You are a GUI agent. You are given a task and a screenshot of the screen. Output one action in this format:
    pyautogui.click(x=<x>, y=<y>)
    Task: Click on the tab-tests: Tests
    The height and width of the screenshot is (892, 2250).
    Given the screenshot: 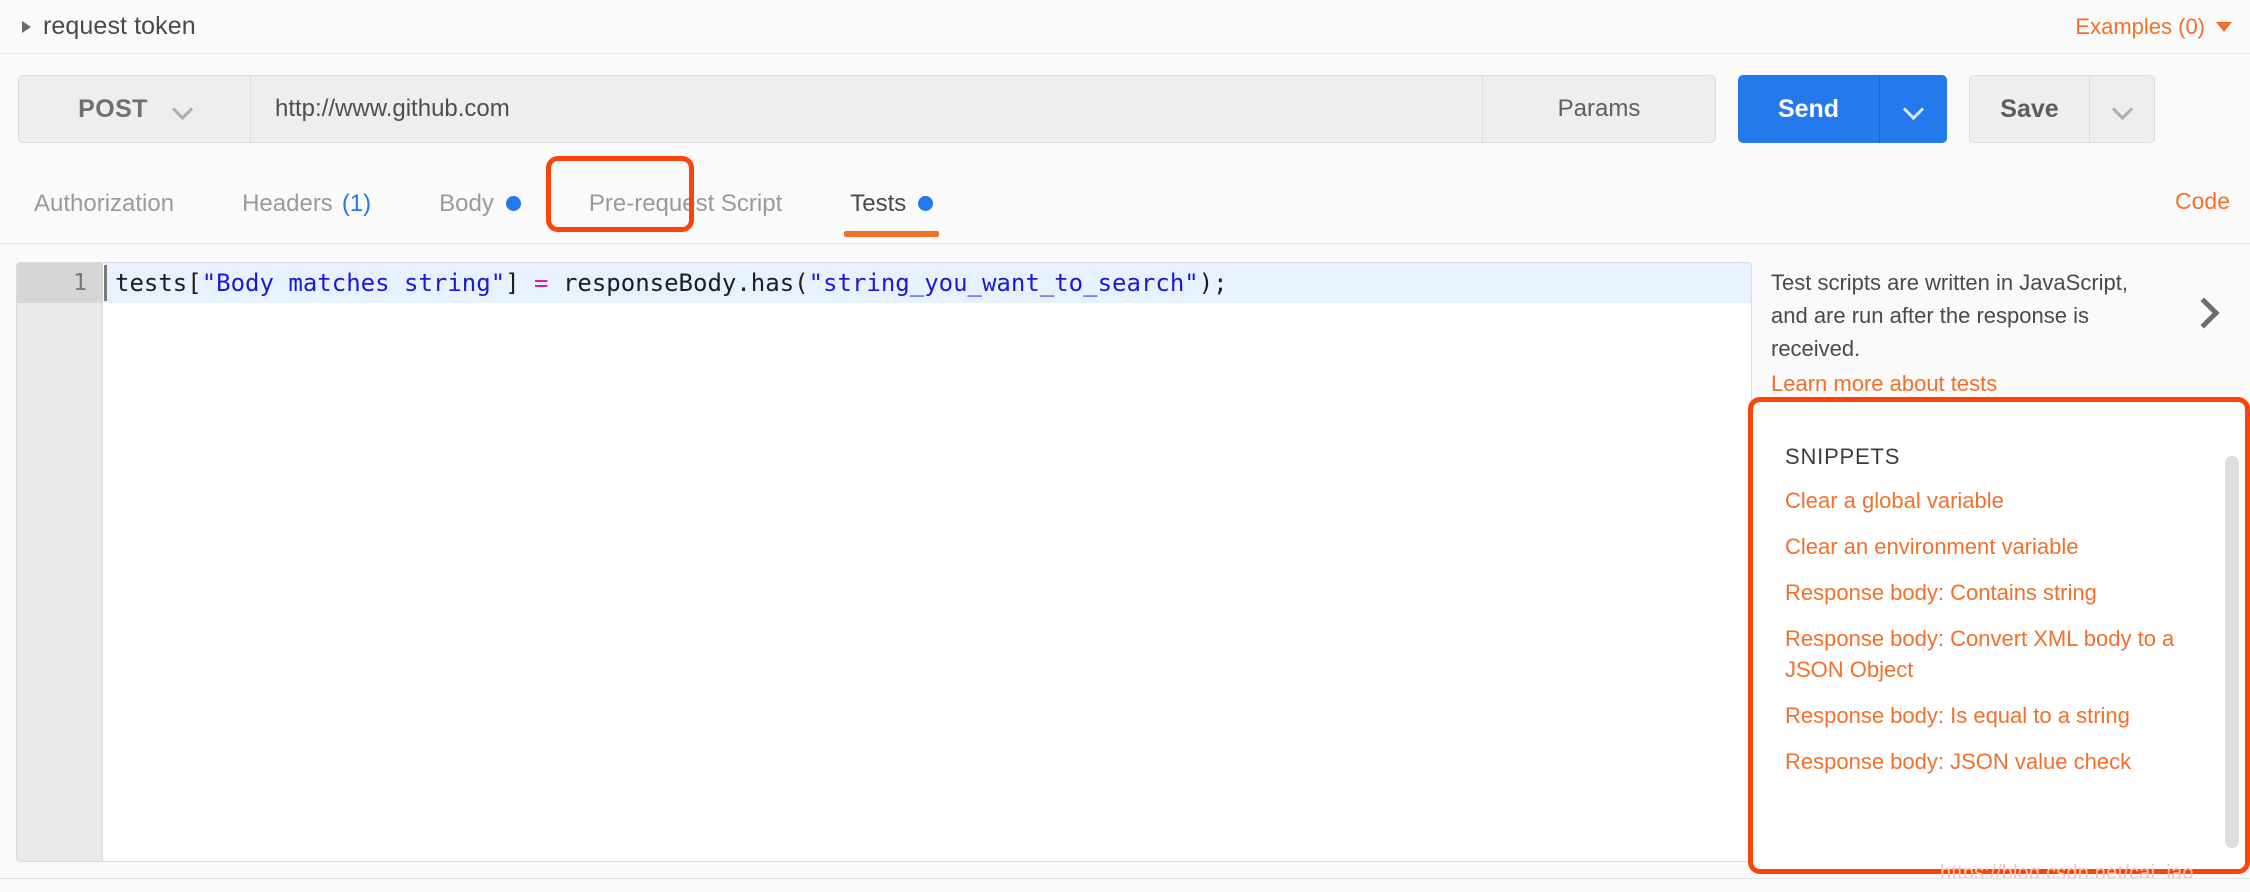 What is the action you would take?
    pyautogui.click(x=891, y=203)
    